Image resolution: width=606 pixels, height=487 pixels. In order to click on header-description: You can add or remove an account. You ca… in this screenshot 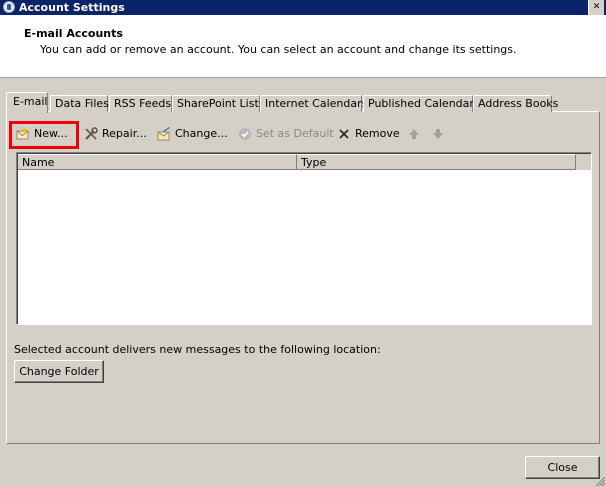, I will do `click(278, 49)`.